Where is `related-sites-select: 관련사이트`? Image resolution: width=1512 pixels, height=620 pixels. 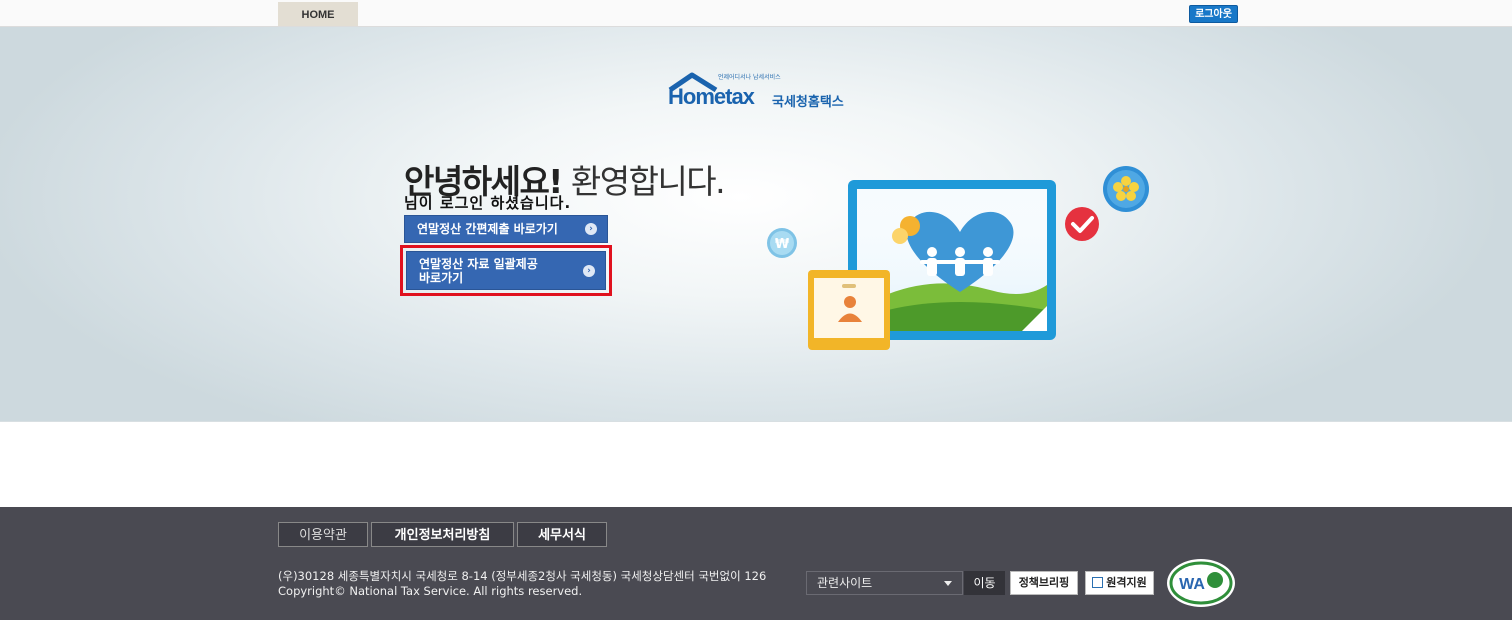
related-sites-select: 관련사이트 is located at coordinates (884, 583).